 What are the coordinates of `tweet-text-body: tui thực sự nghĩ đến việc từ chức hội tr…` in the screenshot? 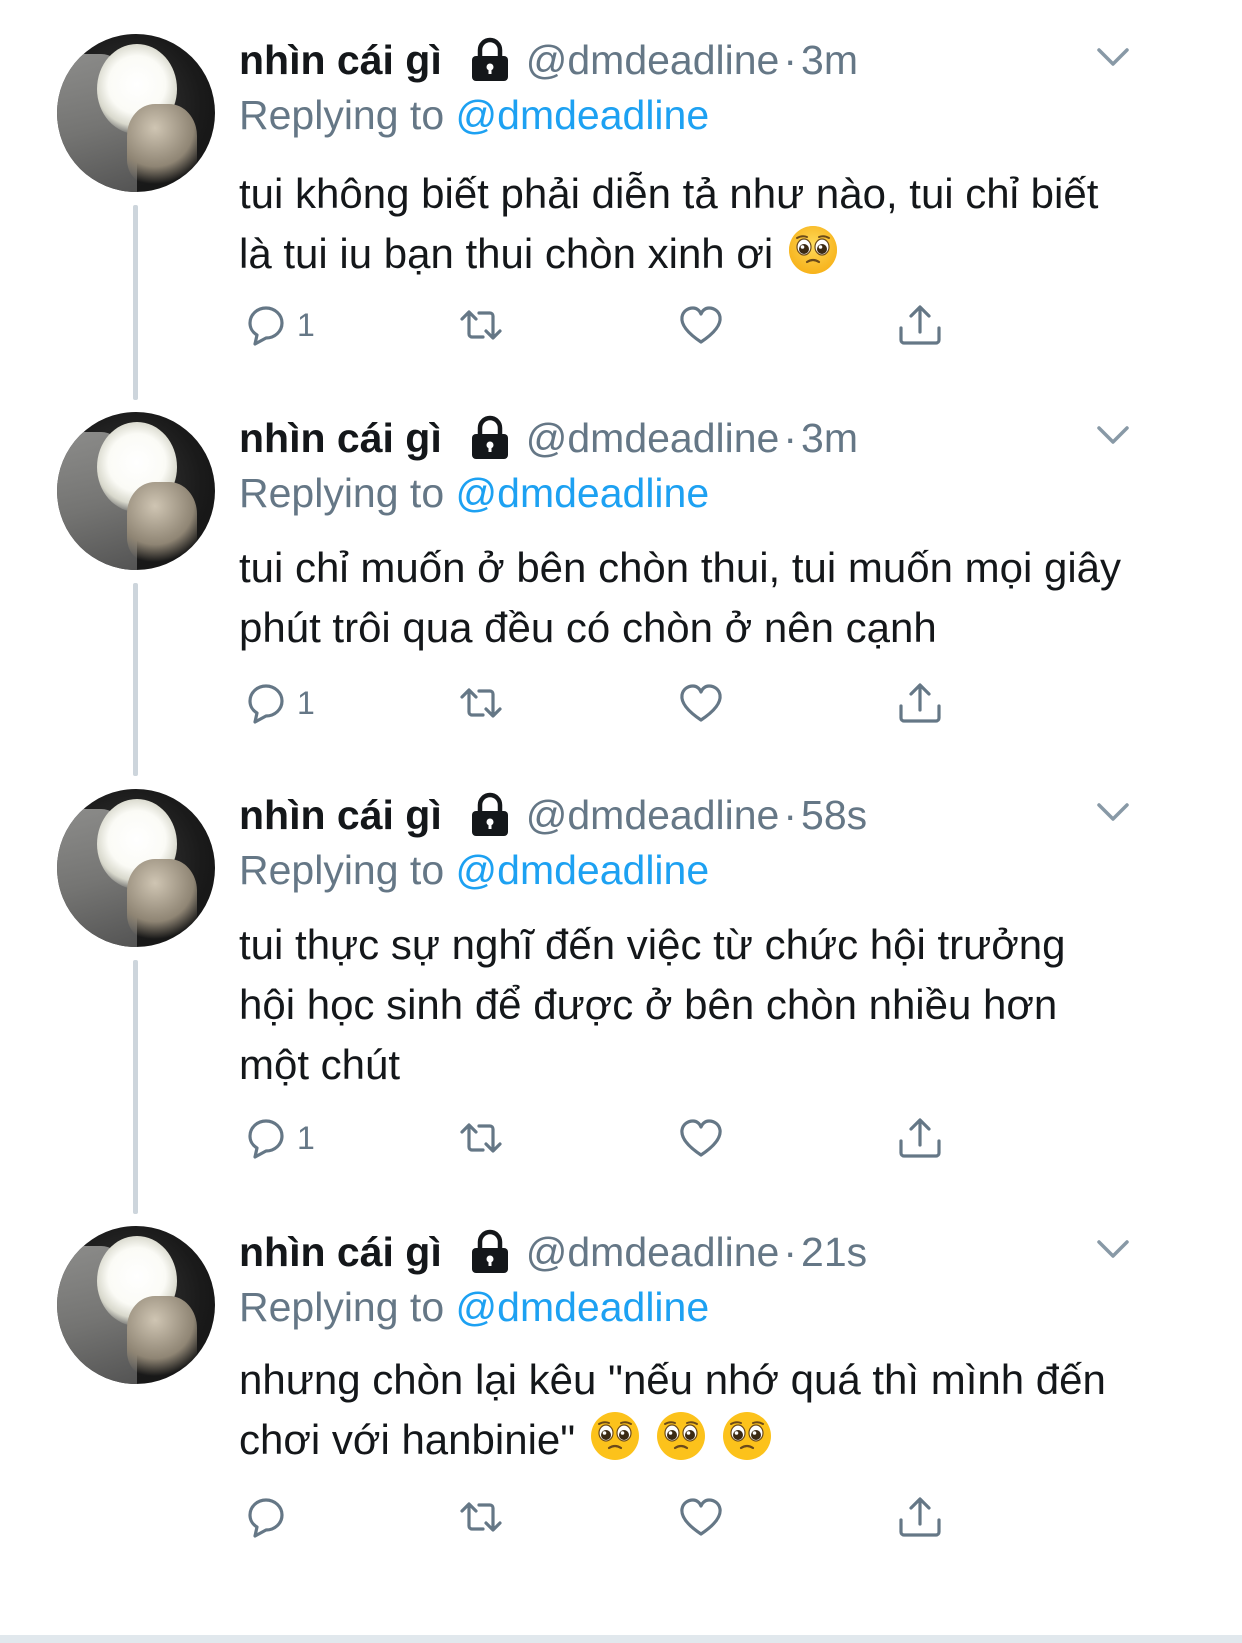 It's located at (652, 1004).